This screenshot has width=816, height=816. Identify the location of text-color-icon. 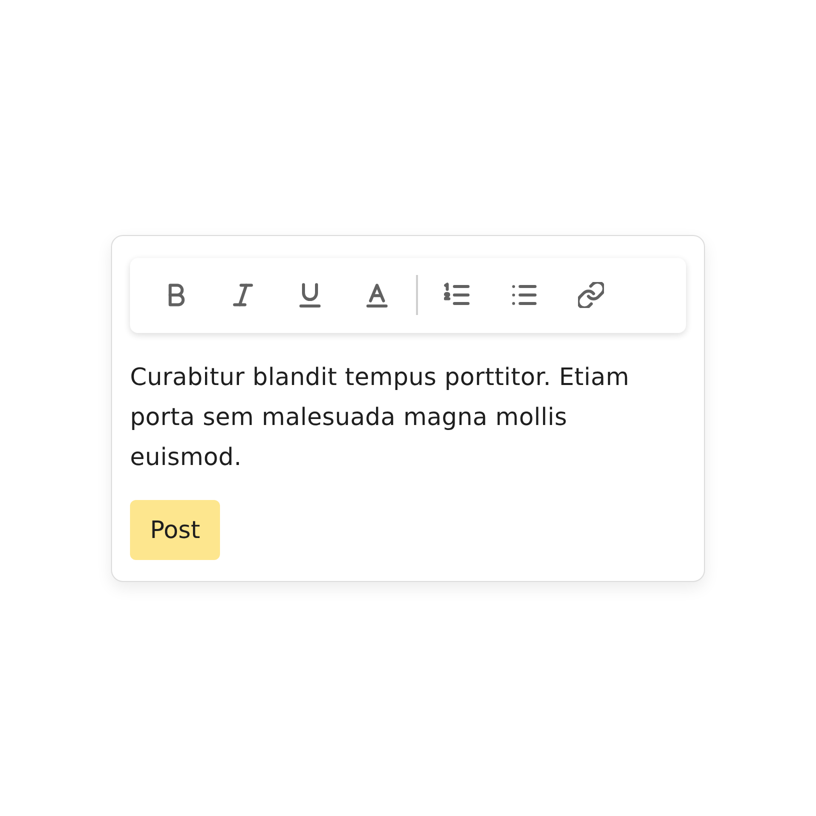
(377, 295).